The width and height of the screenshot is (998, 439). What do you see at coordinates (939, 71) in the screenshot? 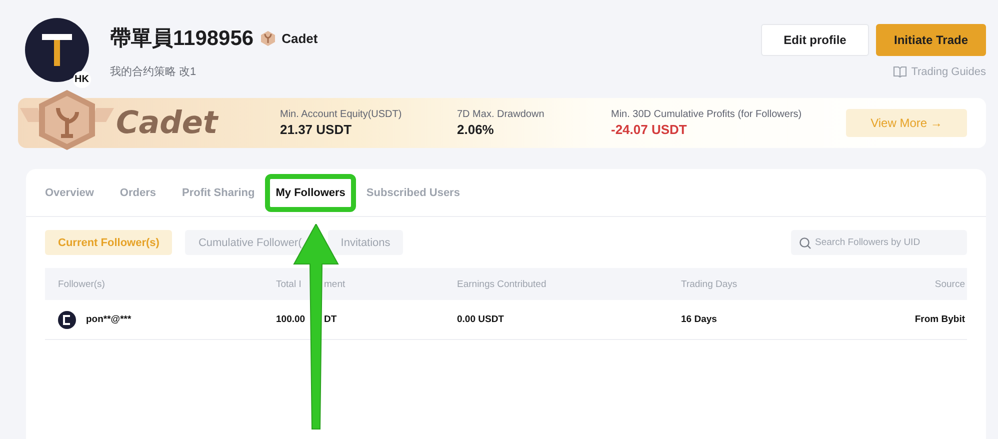
I see `trading-guides-link: Trading Guides` at bounding box center [939, 71].